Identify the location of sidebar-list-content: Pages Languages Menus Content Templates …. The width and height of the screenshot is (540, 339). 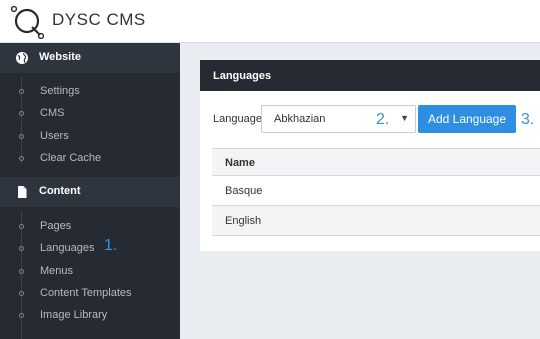
(90, 270).